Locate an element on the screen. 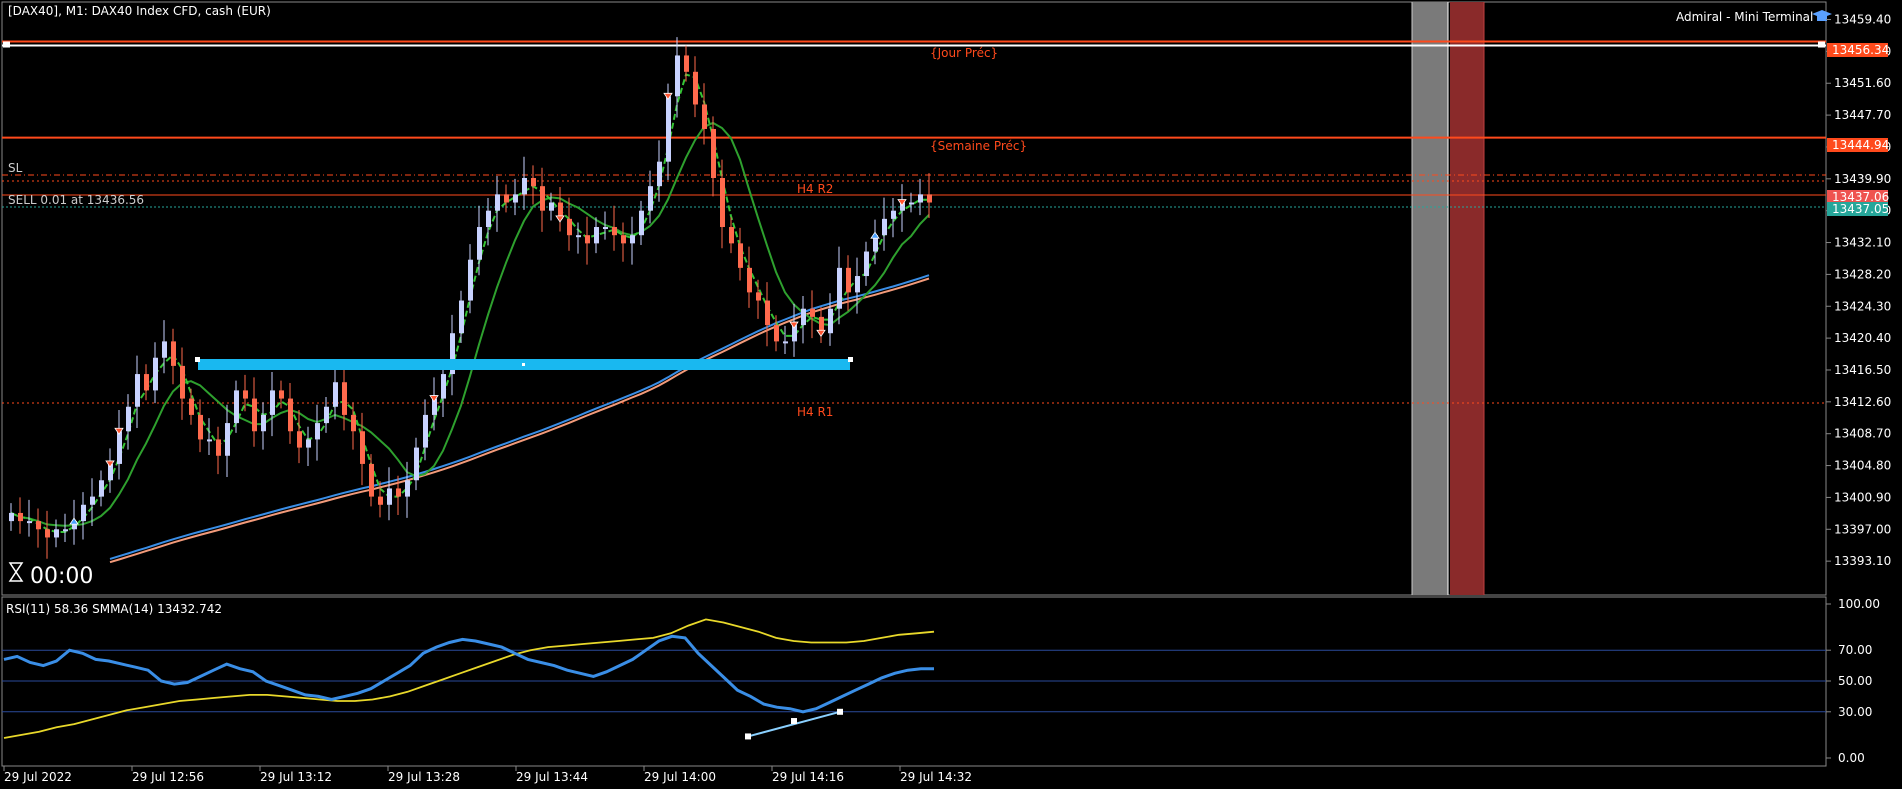 This screenshot has width=1902, height=789. level-handle-left is located at coordinates (6, 44).